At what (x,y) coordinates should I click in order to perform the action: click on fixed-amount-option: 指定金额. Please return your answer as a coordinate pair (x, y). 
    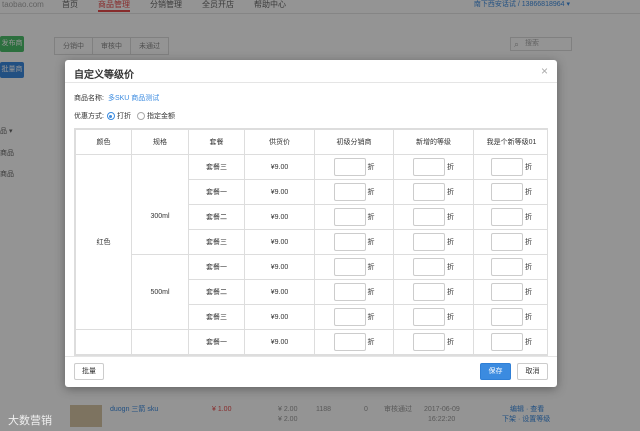
    Looking at the image, I should click on (155, 116).